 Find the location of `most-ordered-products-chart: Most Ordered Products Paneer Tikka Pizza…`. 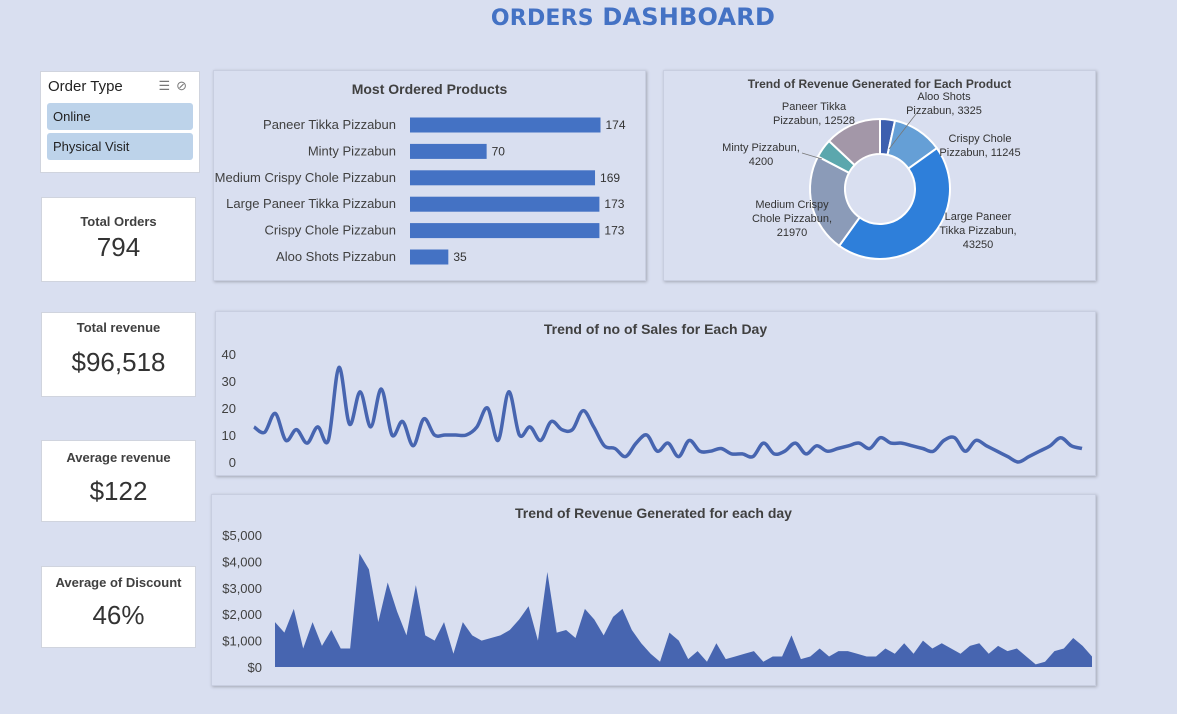

most-ordered-products-chart: Most Ordered Products Paneer Tikka Pizza… is located at coordinates (429, 175).